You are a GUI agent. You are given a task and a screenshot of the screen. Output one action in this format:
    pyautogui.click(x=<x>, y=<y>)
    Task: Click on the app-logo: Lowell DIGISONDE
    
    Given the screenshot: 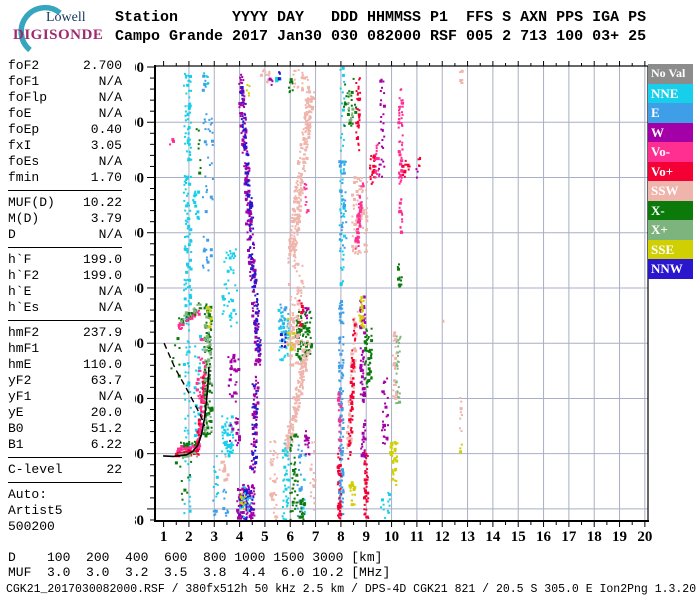 What is the action you would take?
    pyautogui.click(x=63, y=28)
    